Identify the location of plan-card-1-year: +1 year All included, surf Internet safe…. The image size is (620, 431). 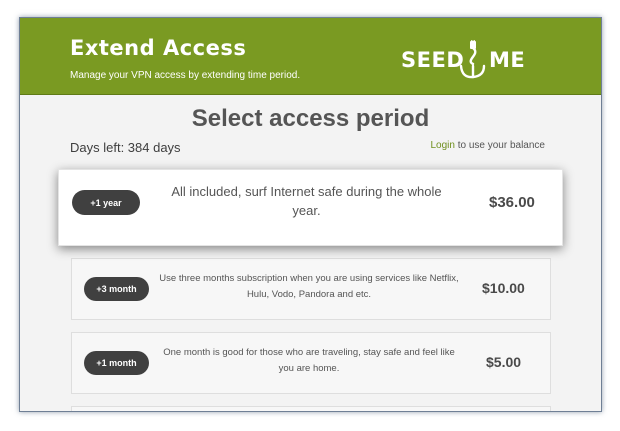
(310, 207).